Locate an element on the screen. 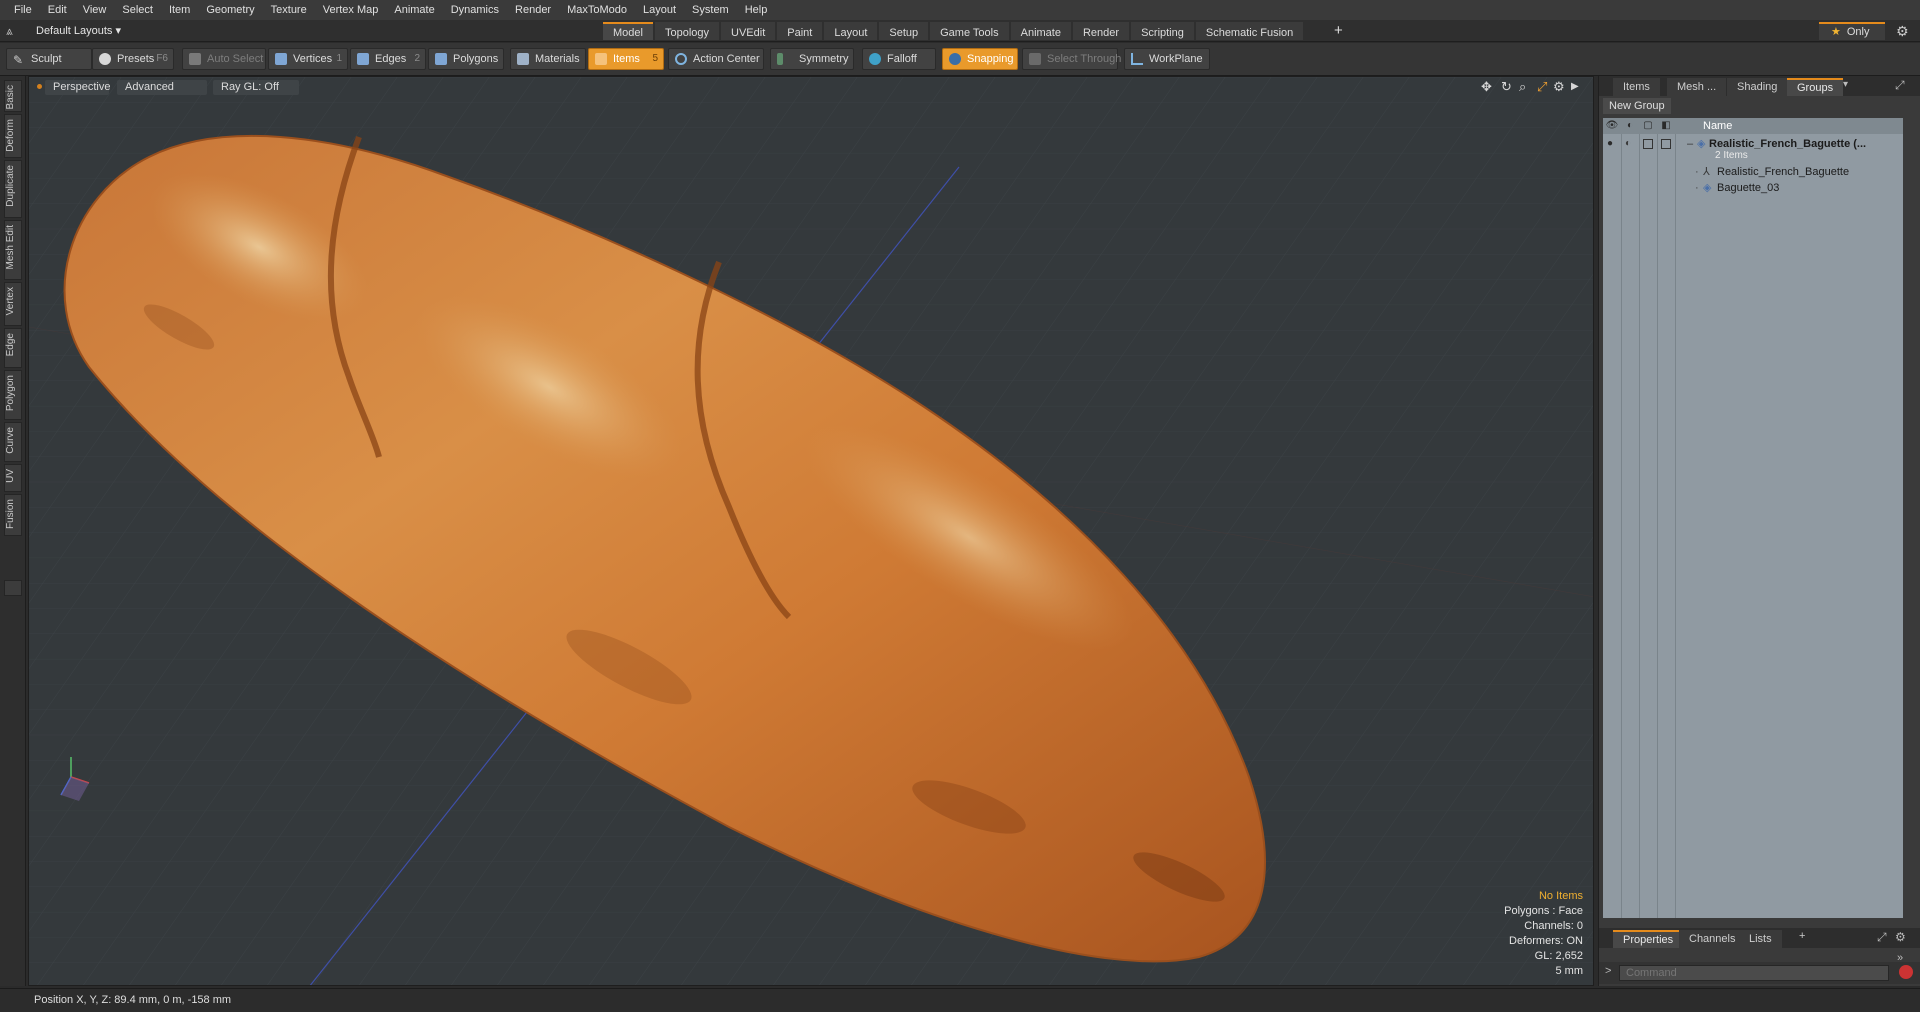  tab-shading: Shading is located at coordinates (1757, 87).